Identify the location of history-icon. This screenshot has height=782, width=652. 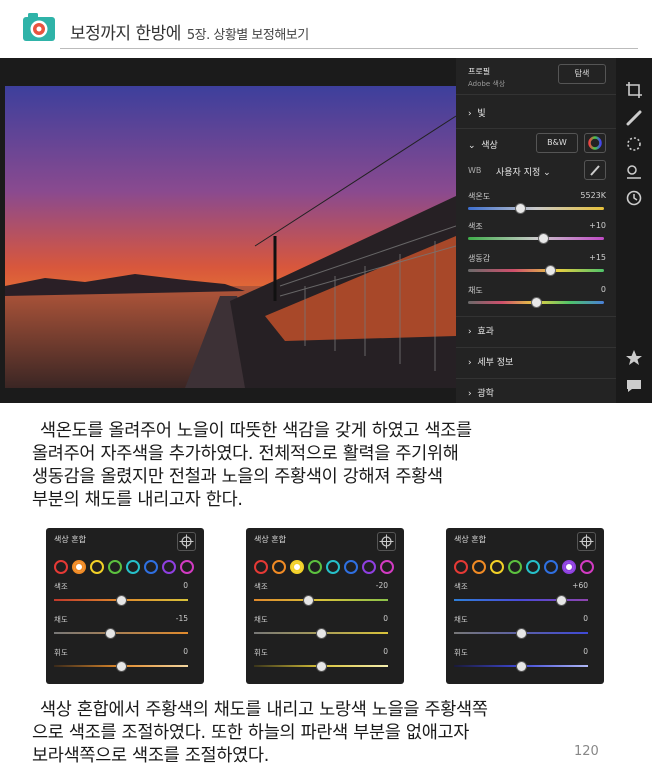
(634, 198).